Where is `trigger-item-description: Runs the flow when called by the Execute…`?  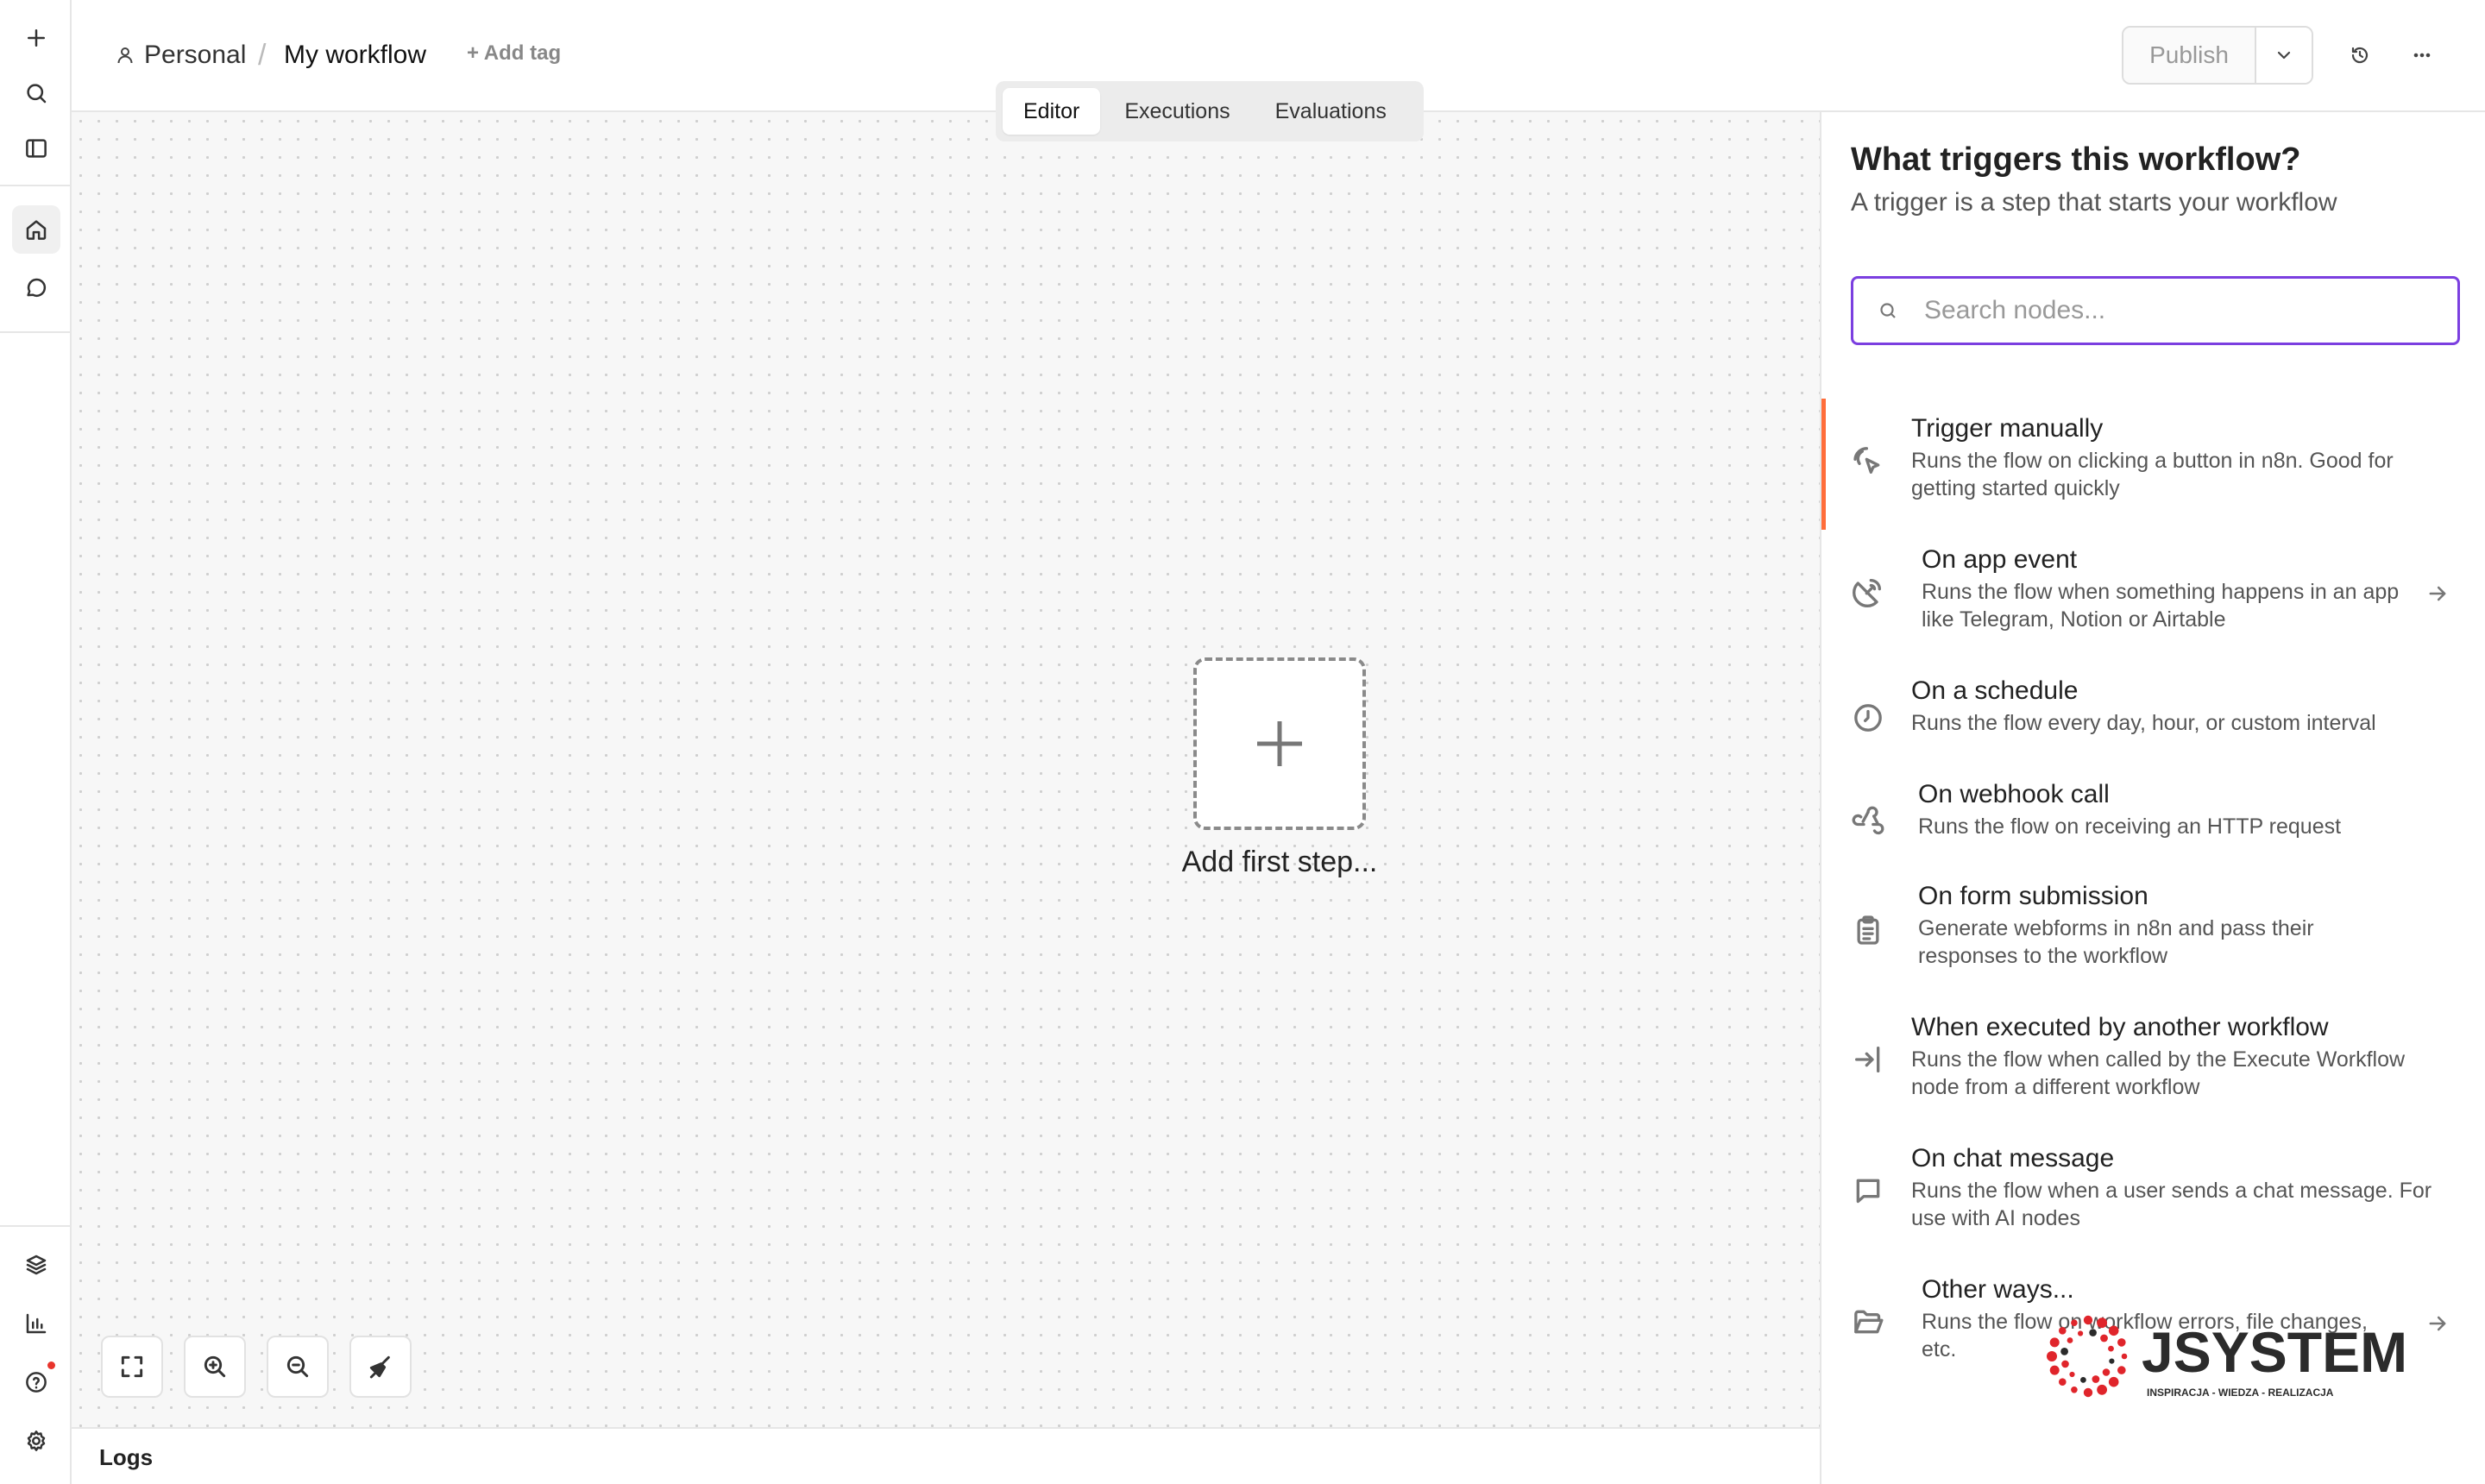 trigger-item-description: Runs the flow when called by the Execute… is located at coordinates (2158, 1073).